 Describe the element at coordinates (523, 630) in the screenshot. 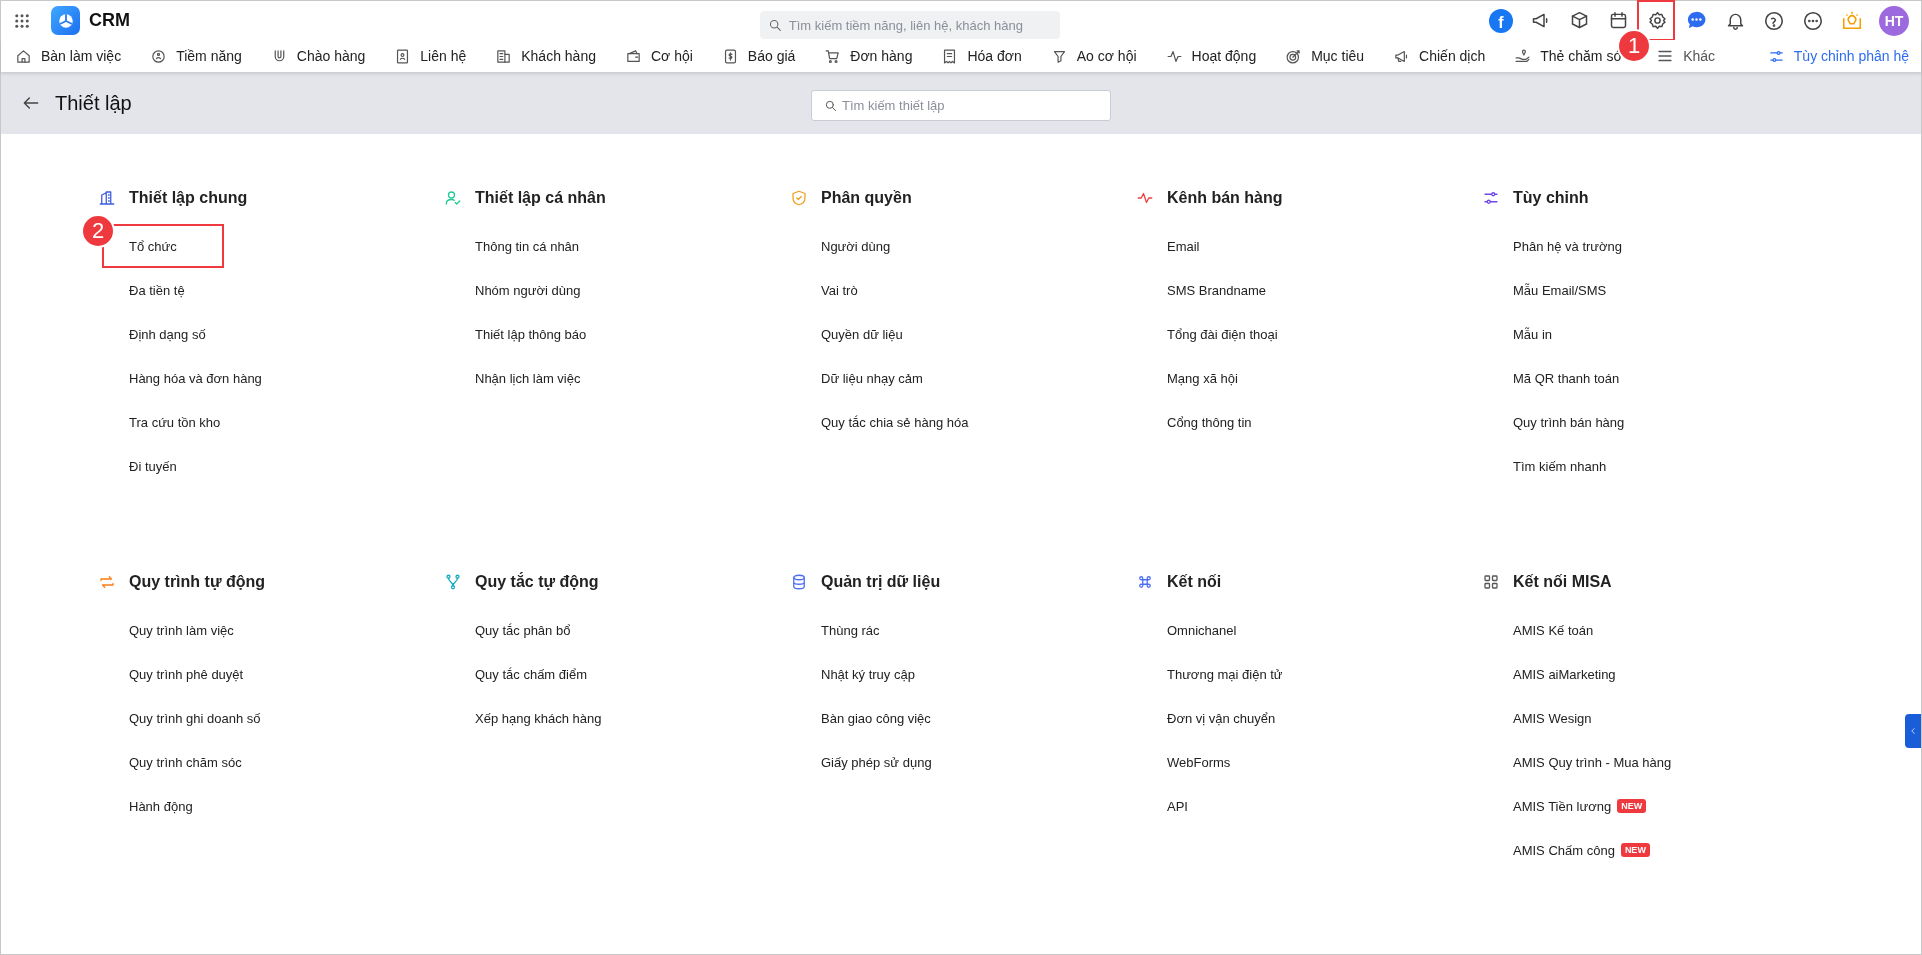

I see `settings-link: Quy tắc phân bổ` at that location.